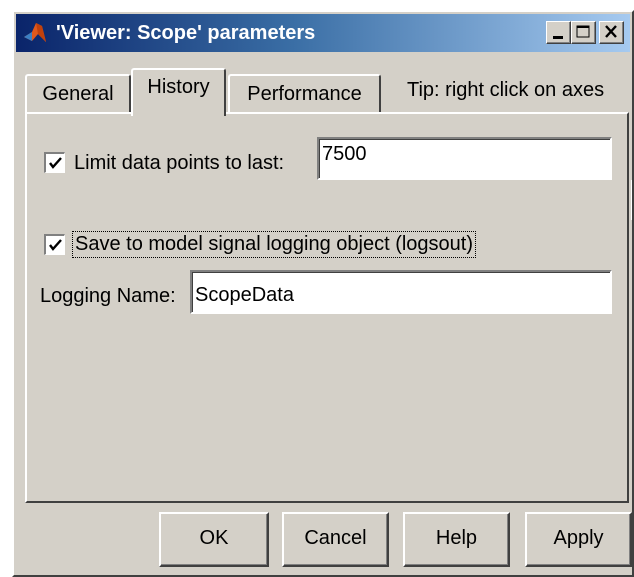  I want to click on cancel-button: Cancel, so click(335, 539).